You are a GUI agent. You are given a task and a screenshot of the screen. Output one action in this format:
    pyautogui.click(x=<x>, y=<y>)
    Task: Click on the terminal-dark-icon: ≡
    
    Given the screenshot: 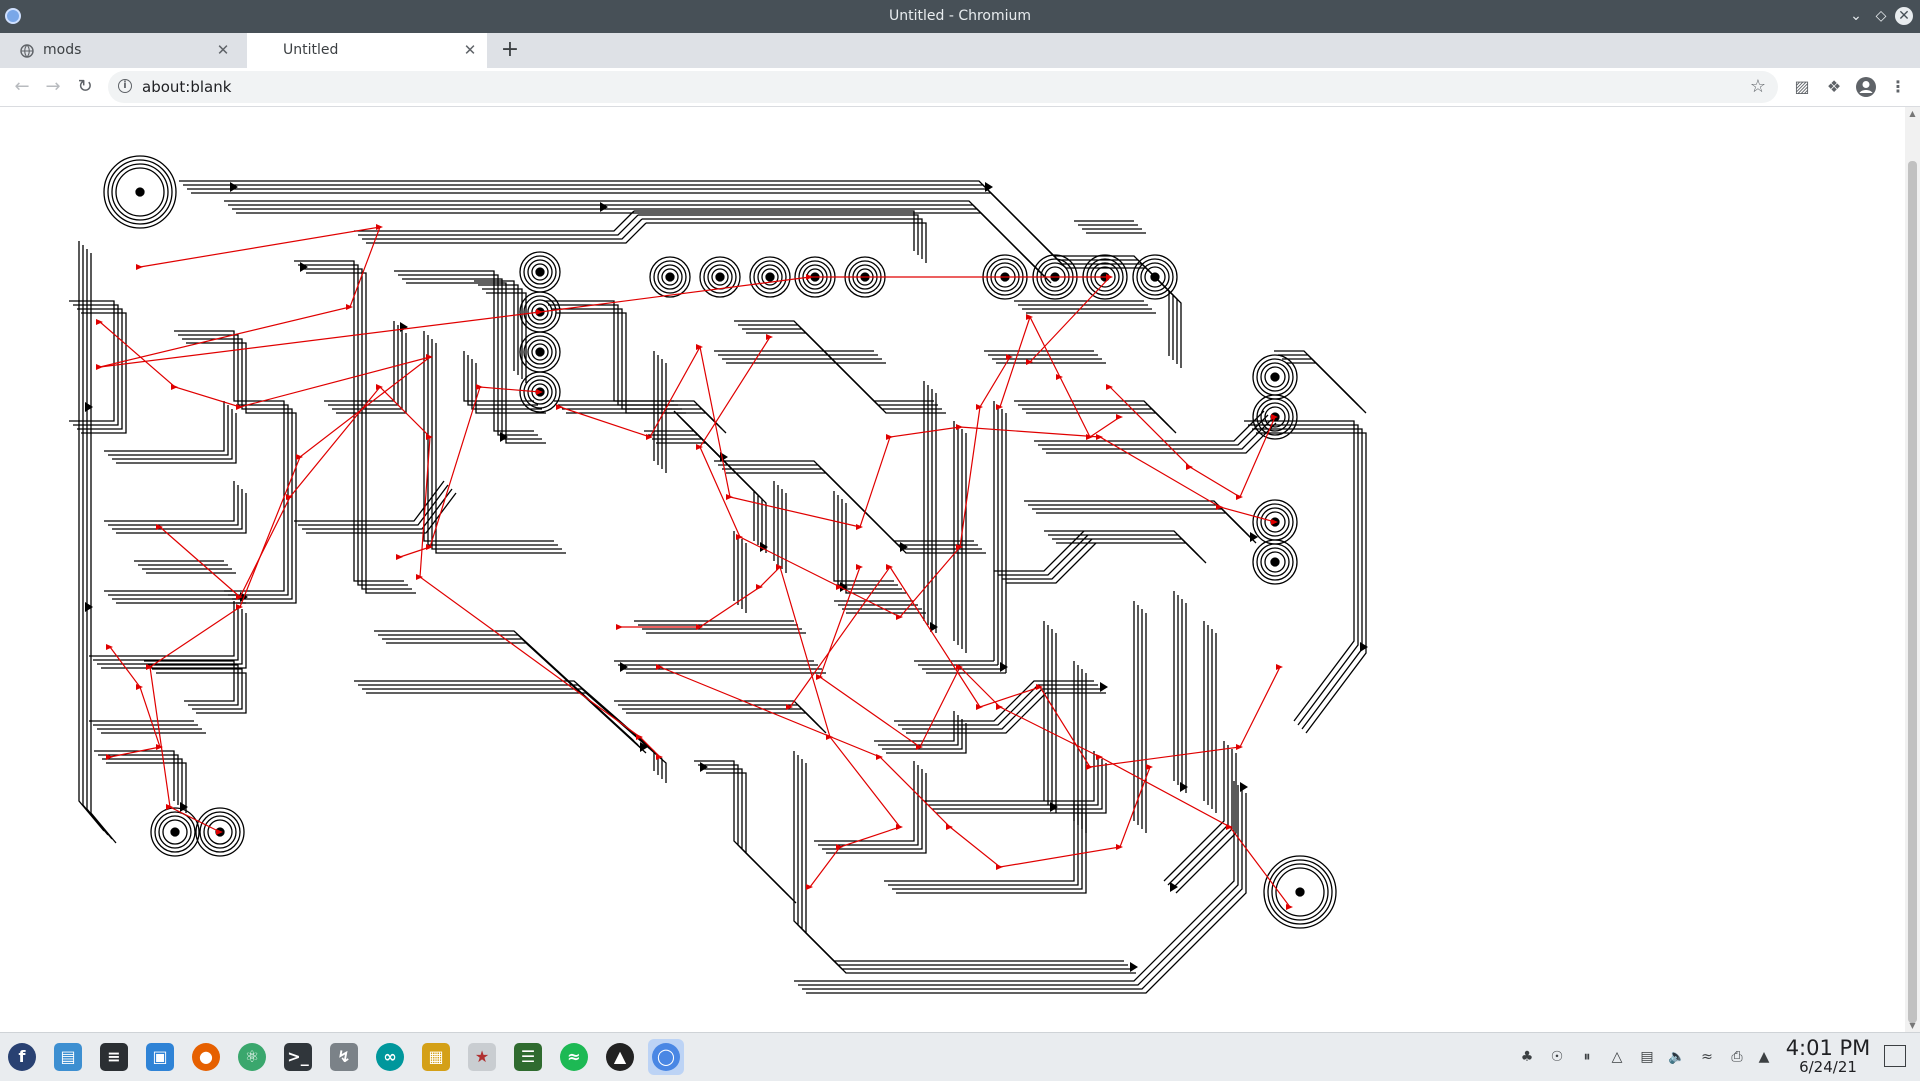 What is the action you would take?
    pyautogui.click(x=114, y=1057)
    